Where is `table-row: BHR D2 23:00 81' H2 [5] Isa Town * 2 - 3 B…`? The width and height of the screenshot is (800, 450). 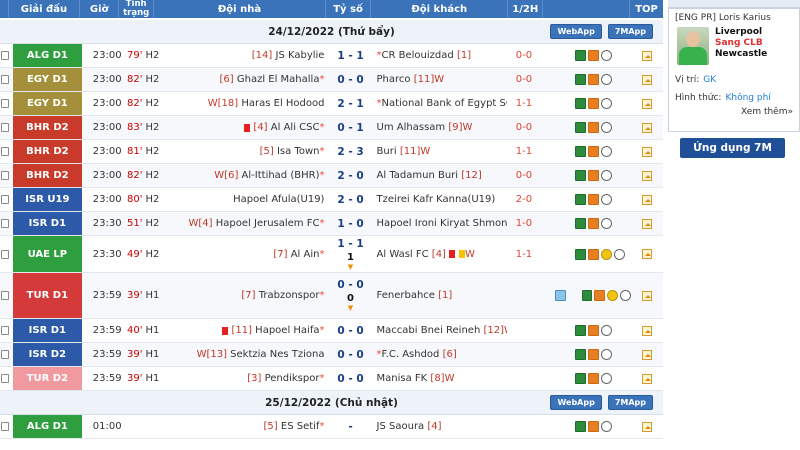
table-row: BHR D2 23:00 81' H2 [5] Isa Town * 2 - 3 B… is located at coordinates (331, 152).